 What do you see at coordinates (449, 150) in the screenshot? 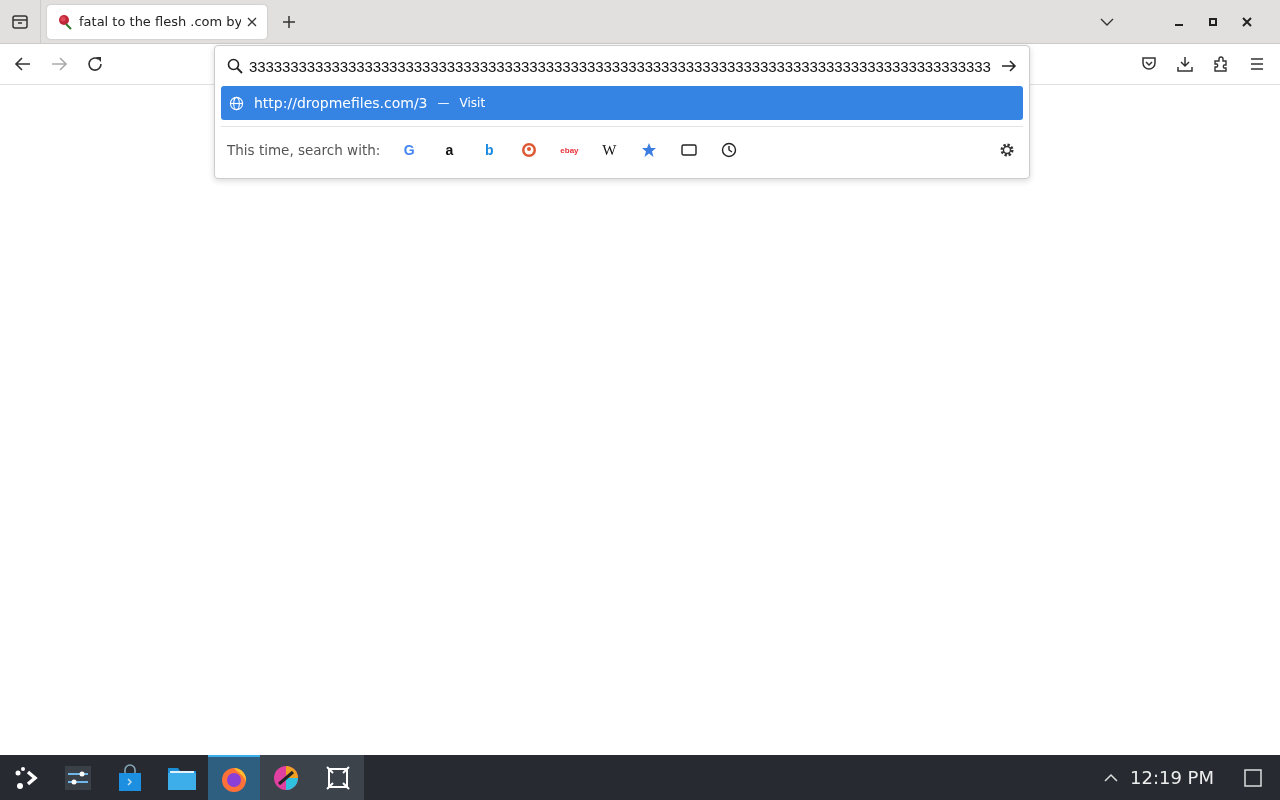
I see `search-engine-button: a` at bounding box center [449, 150].